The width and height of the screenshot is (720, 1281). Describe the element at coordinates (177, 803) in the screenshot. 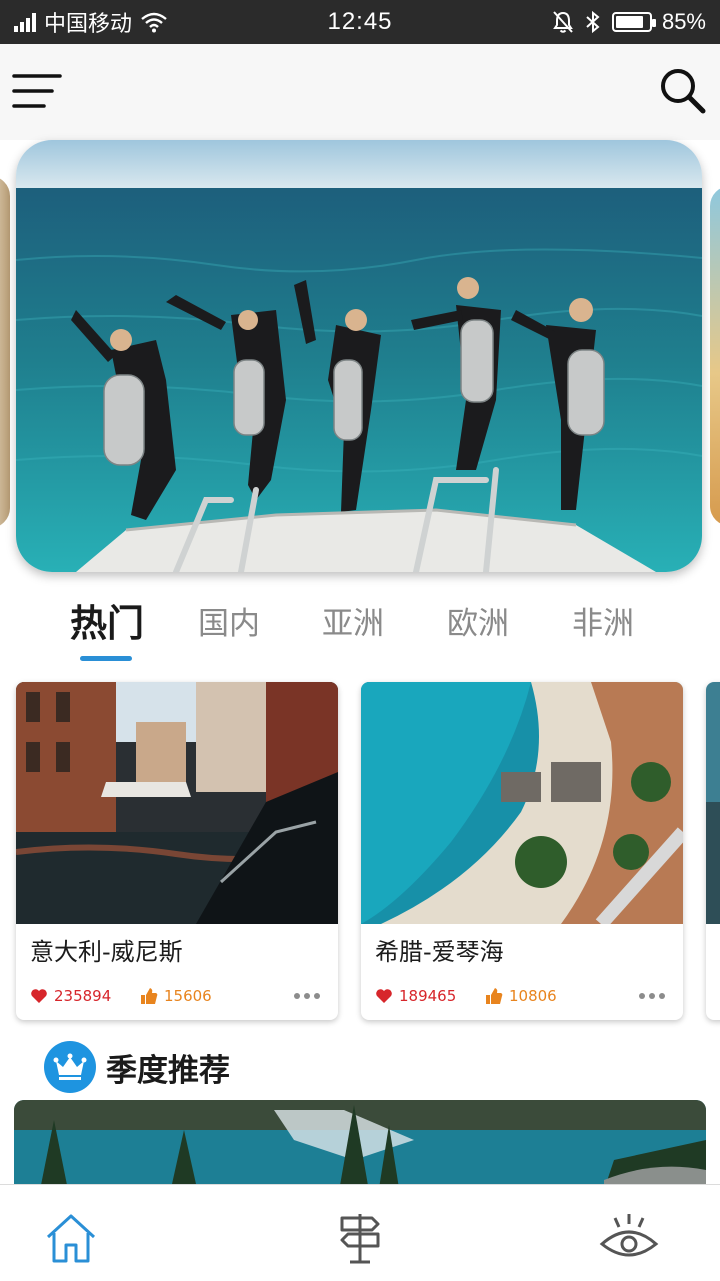

I see `venice-canal-photo` at that location.